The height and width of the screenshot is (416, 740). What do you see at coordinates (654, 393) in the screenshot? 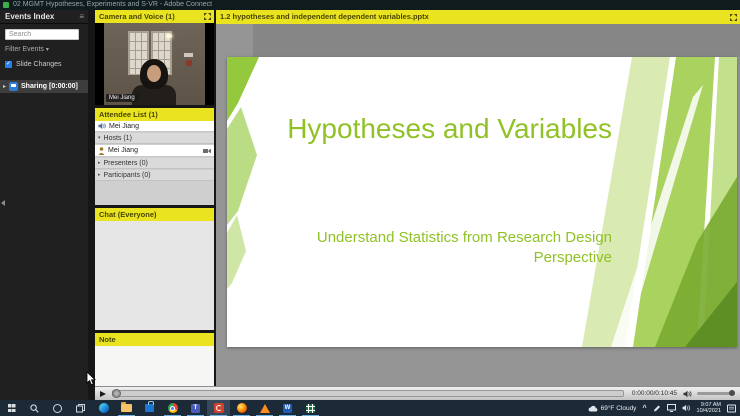
I see `playback-time: 0:00:00/0:10:45` at bounding box center [654, 393].